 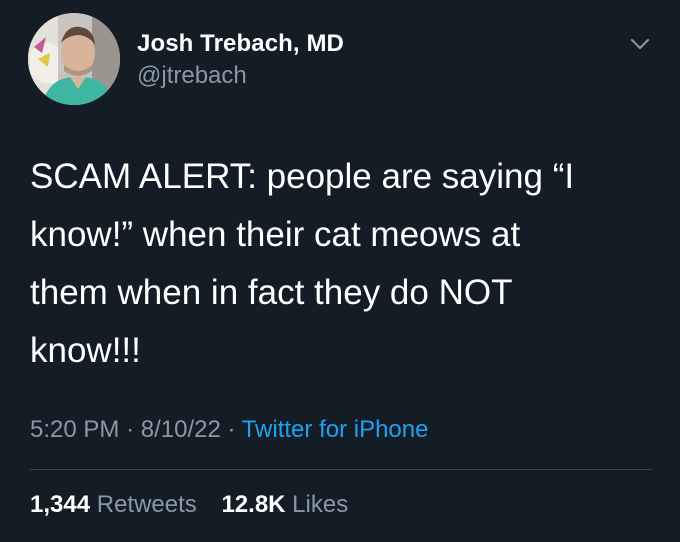 I want to click on author-handle: @jtrebach, so click(x=192, y=76).